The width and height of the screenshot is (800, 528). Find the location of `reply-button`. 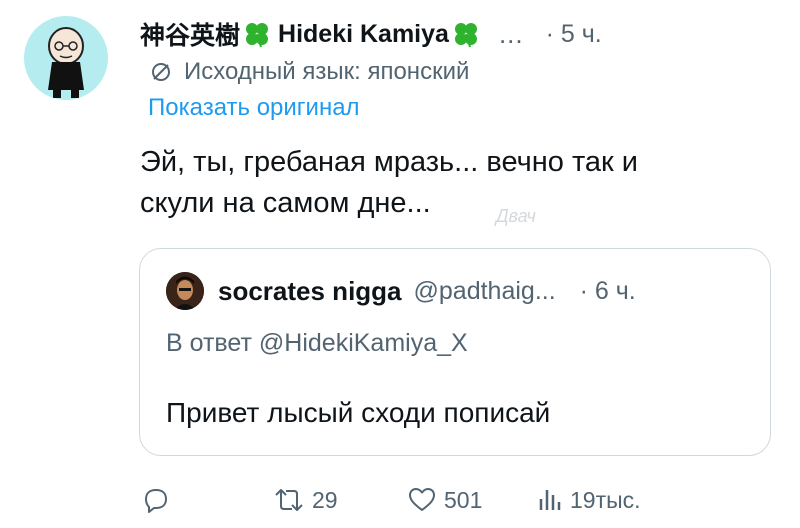

reply-button is located at coordinates (159, 500).